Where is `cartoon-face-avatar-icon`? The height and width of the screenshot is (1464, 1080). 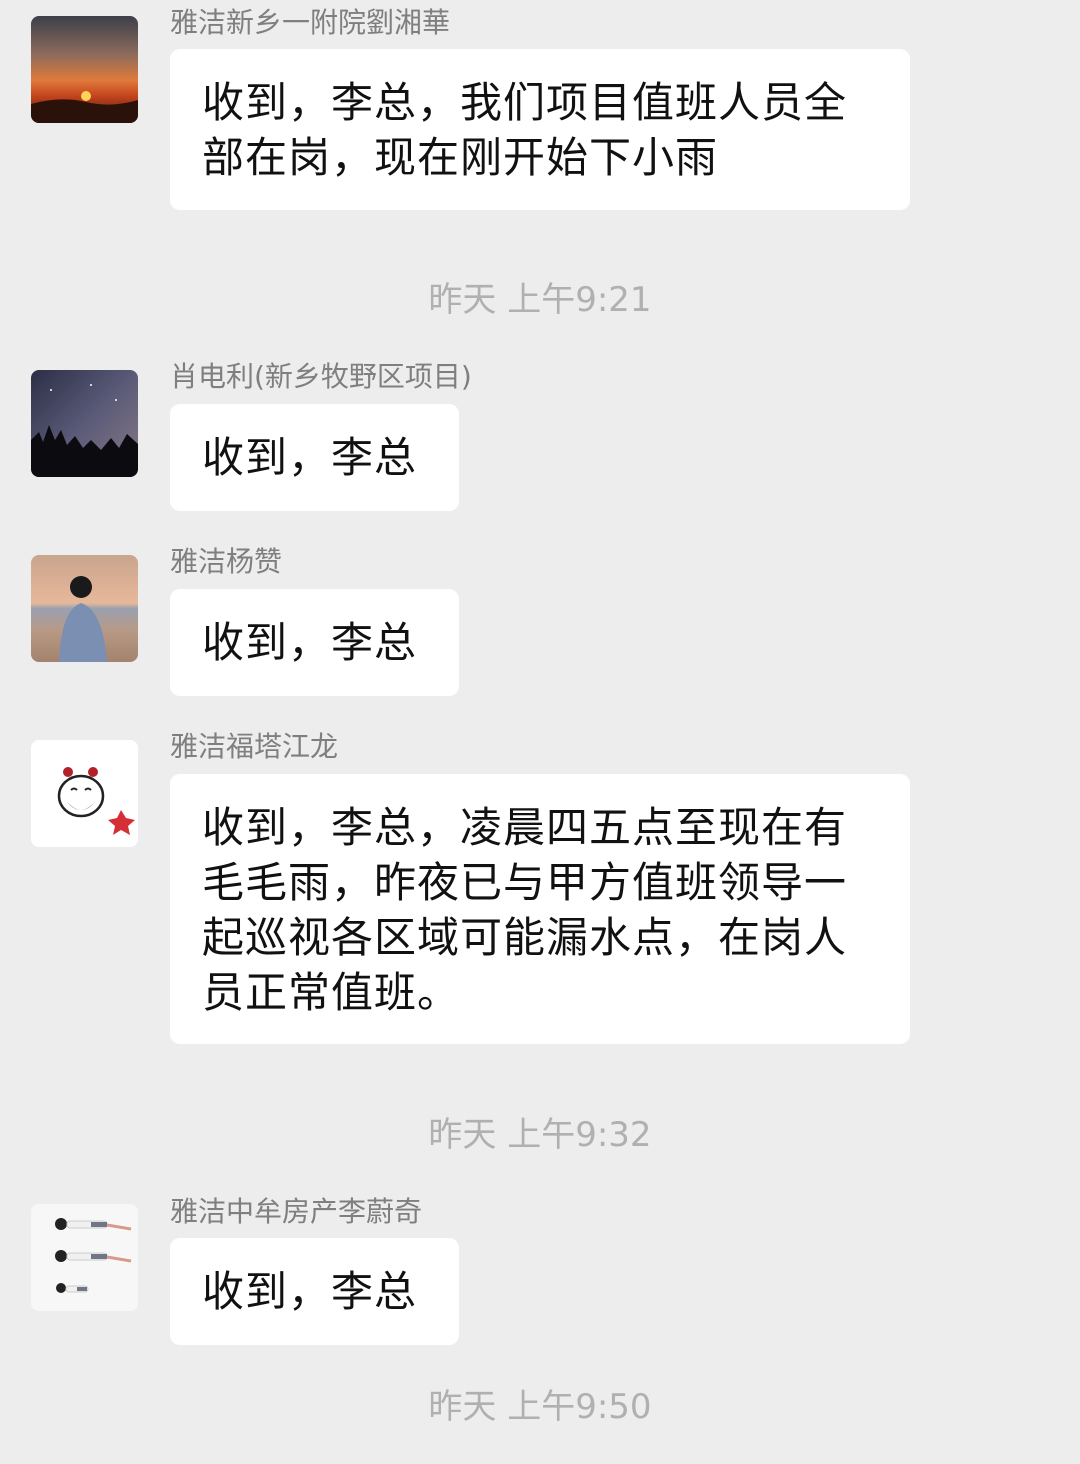 cartoon-face-avatar-icon is located at coordinates (84, 793).